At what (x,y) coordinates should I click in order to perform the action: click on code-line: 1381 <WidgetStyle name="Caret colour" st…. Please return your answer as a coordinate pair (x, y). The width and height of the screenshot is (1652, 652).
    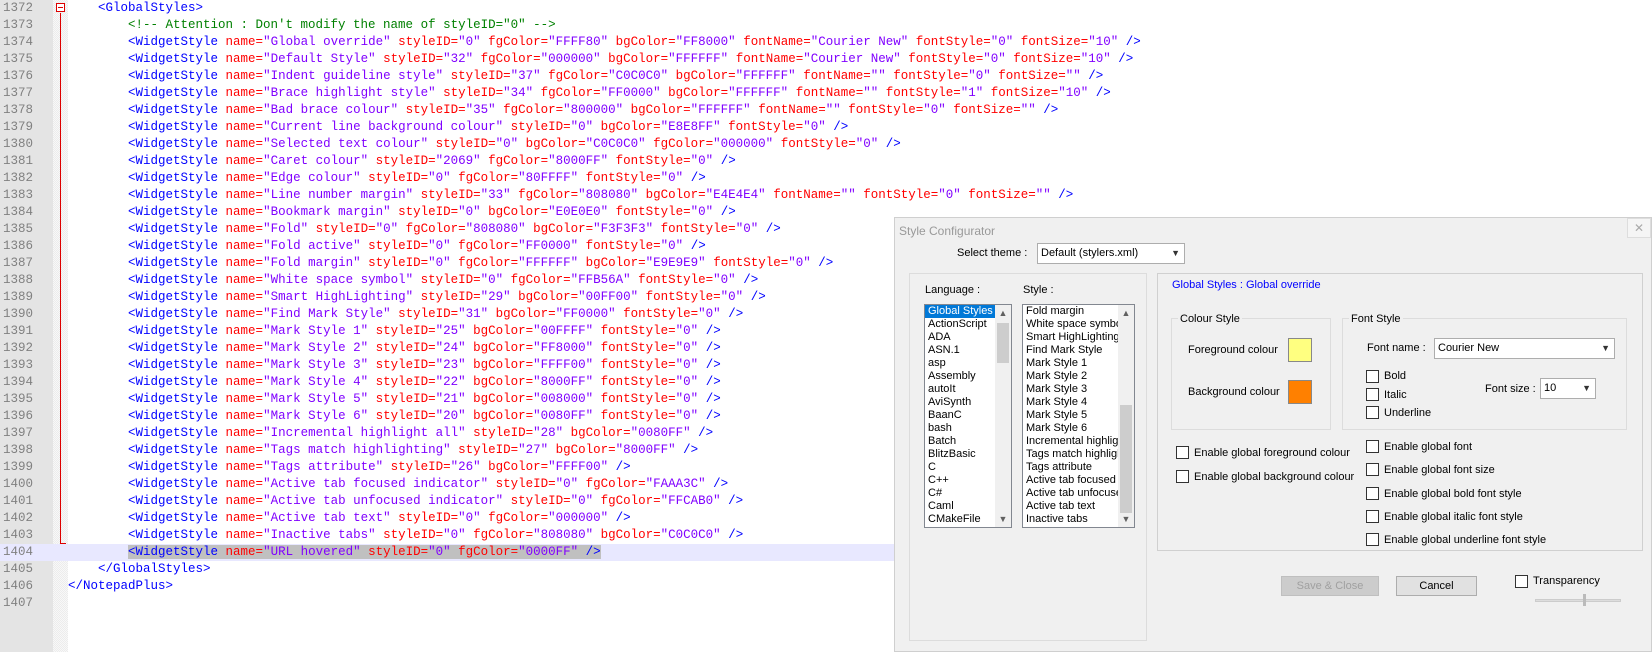
    Looking at the image, I should click on (826, 161).